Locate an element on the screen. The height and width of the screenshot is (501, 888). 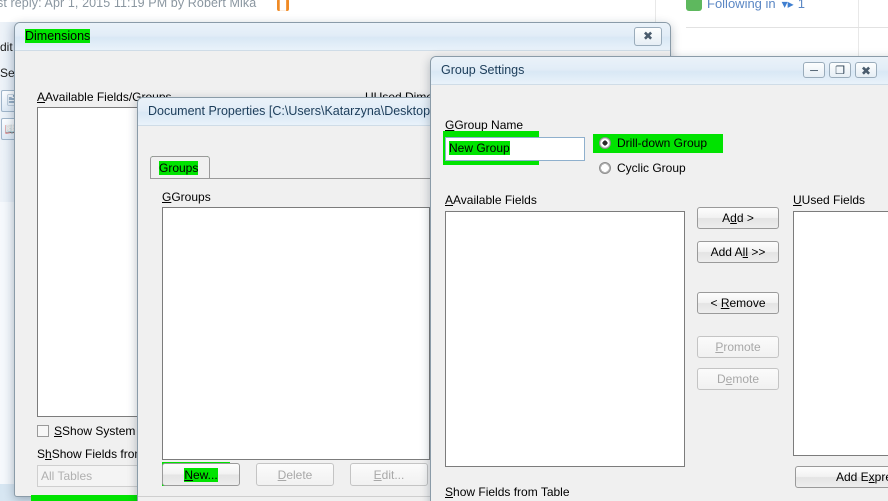
used-fields-label: UUsed Fields is located at coordinates (829, 200).